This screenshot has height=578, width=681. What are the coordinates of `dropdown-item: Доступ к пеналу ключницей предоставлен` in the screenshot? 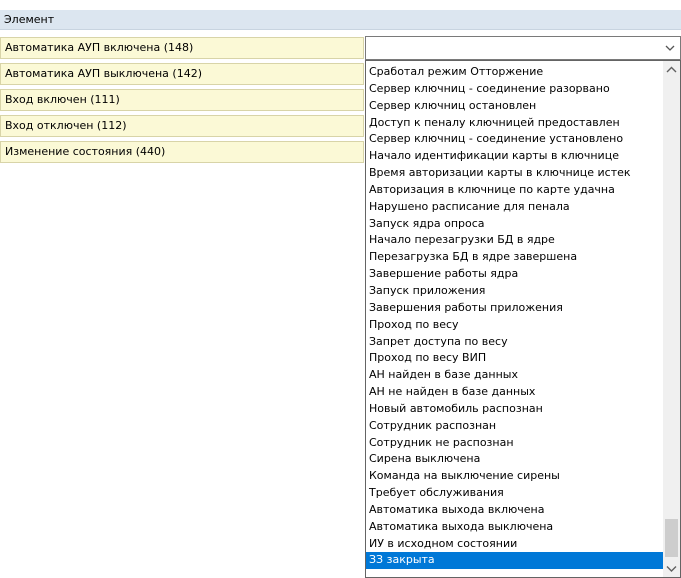 It's located at (515, 123).